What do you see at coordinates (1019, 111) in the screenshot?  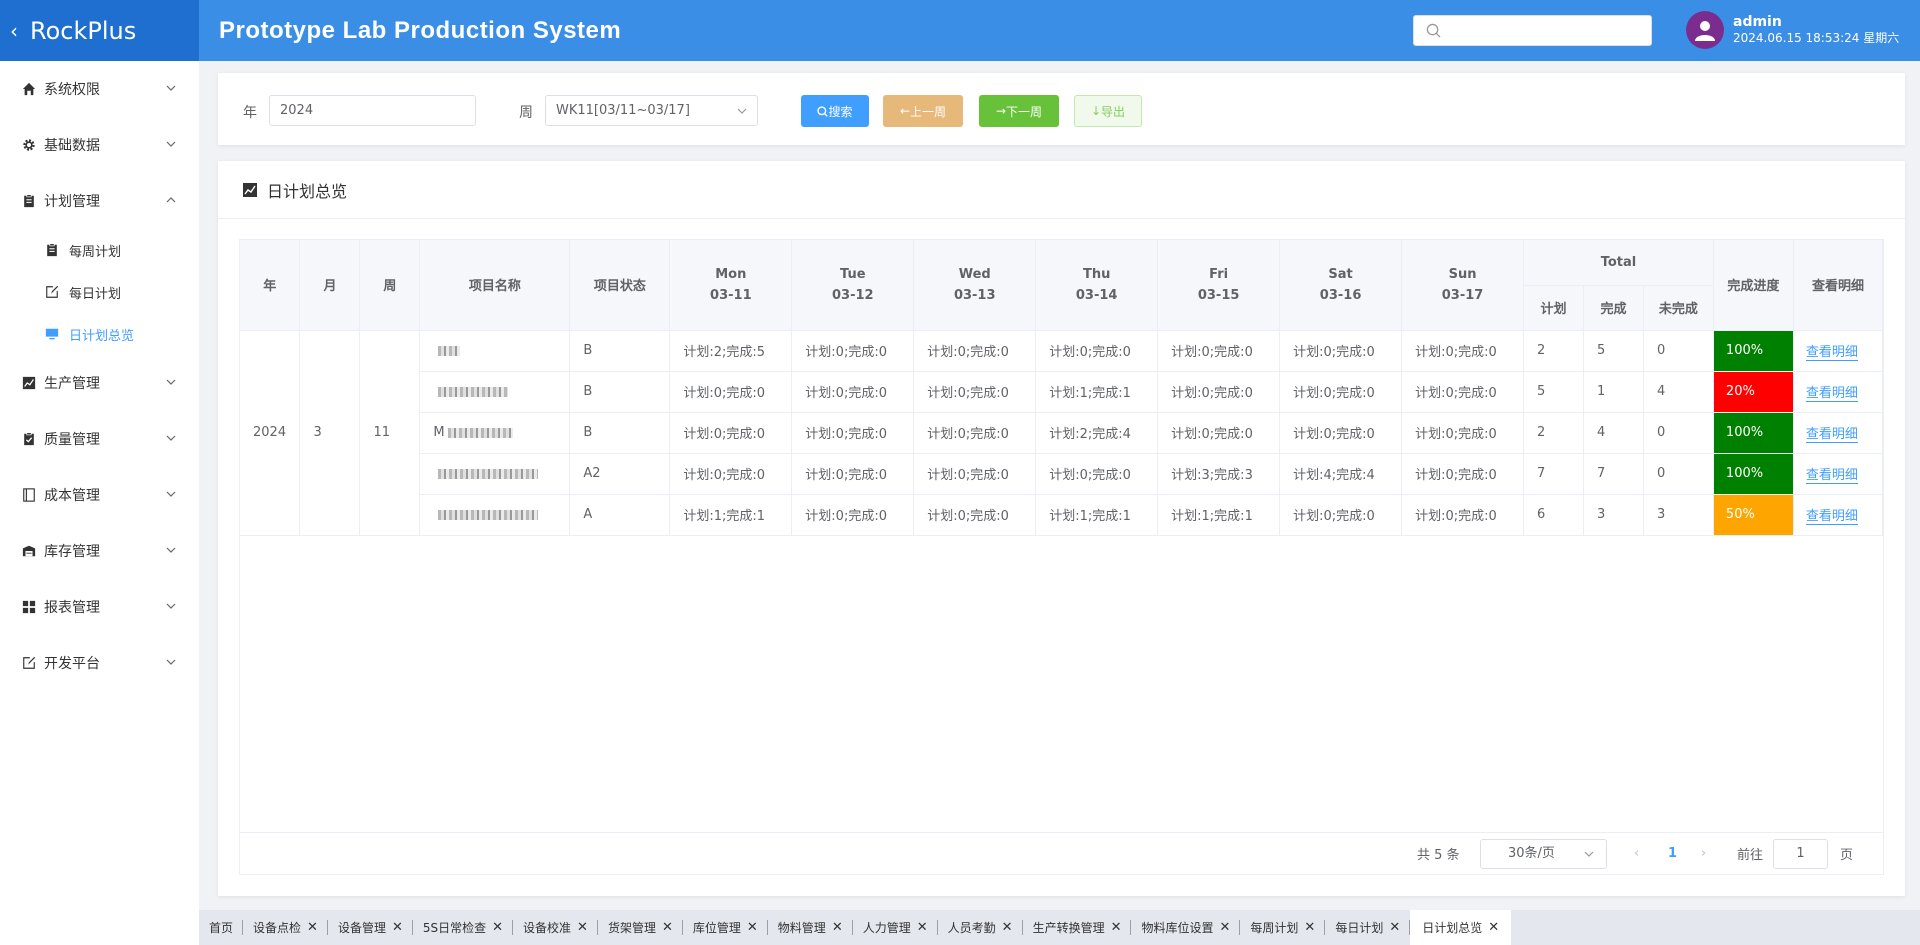 I see `next-week-button: → 下一周` at bounding box center [1019, 111].